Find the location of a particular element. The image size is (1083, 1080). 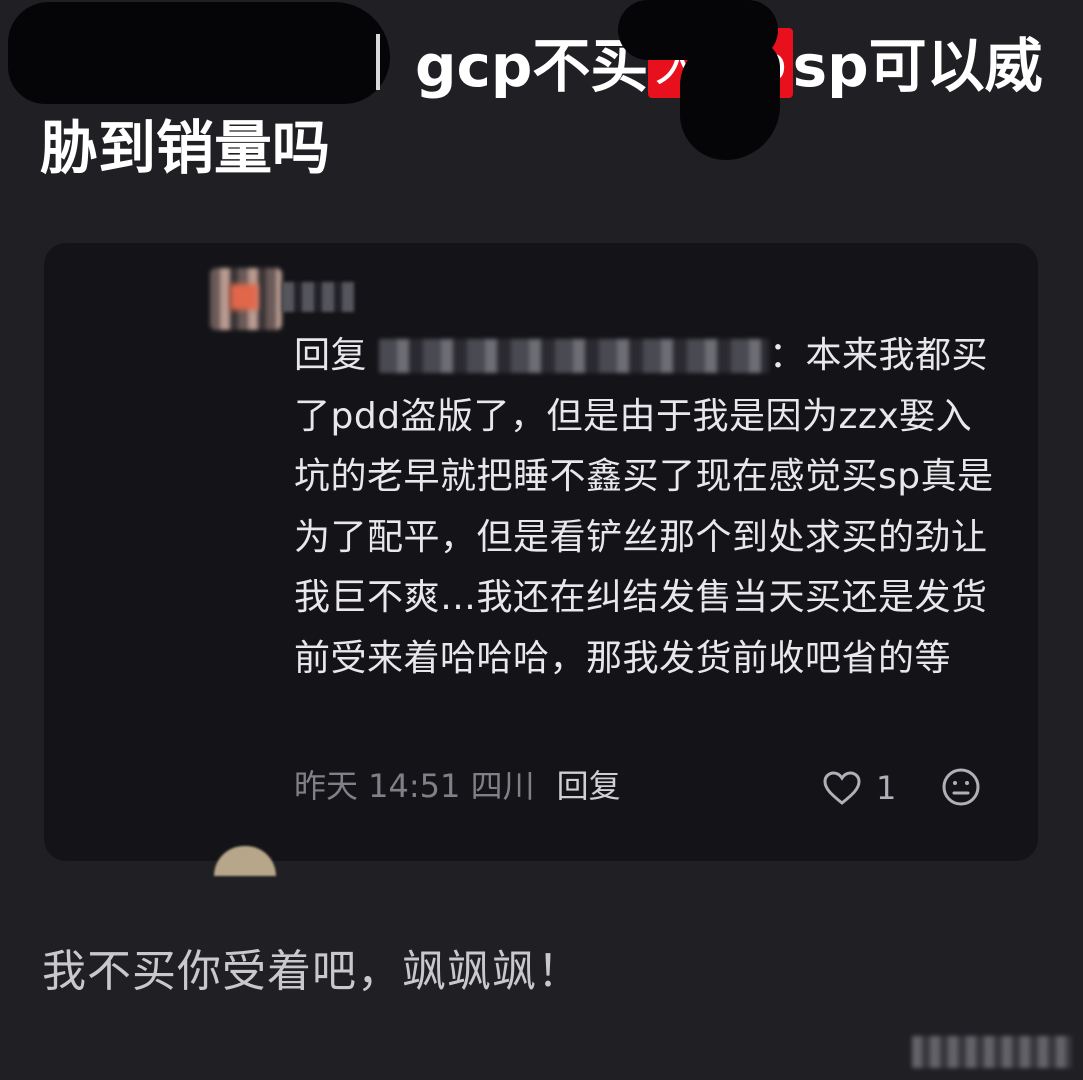

like-button: 1 is located at coordinates (859, 788).